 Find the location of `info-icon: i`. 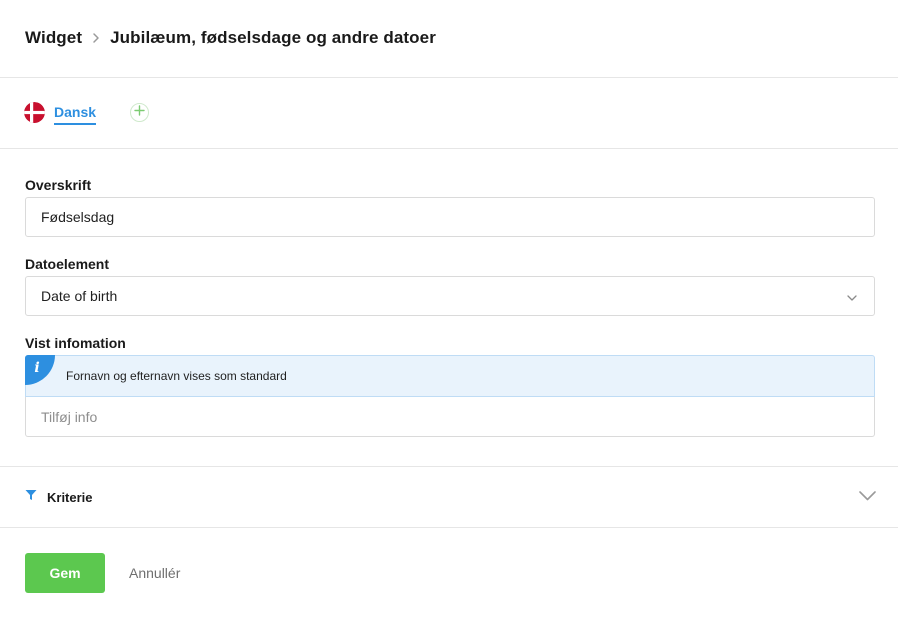

info-icon: i is located at coordinates (40, 370).